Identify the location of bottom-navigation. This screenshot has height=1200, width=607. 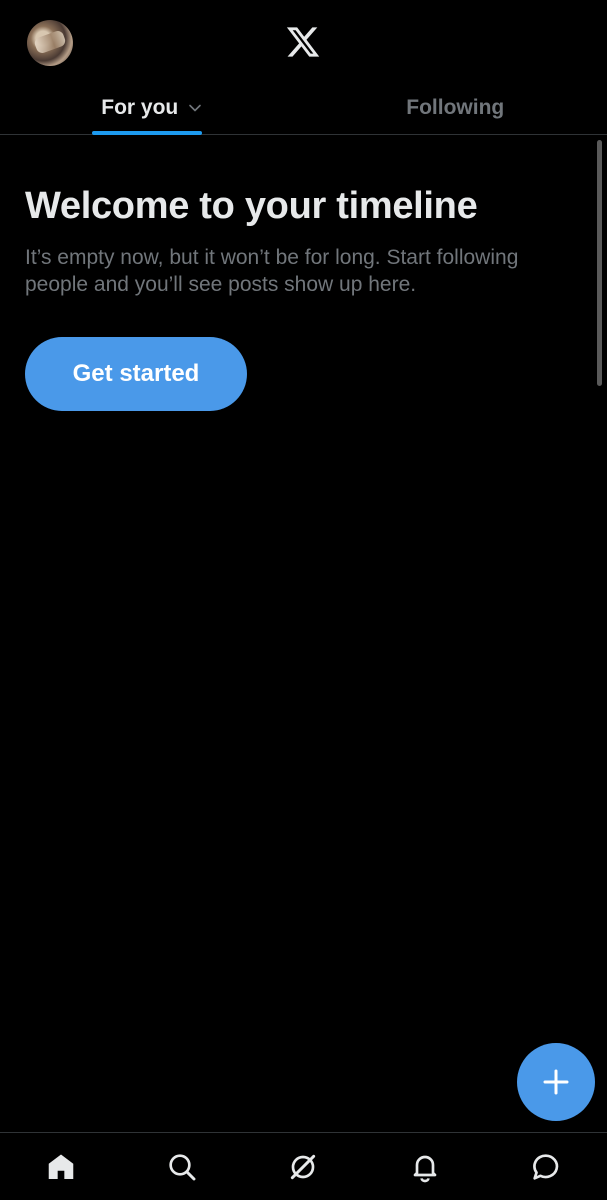
(303, 1166).